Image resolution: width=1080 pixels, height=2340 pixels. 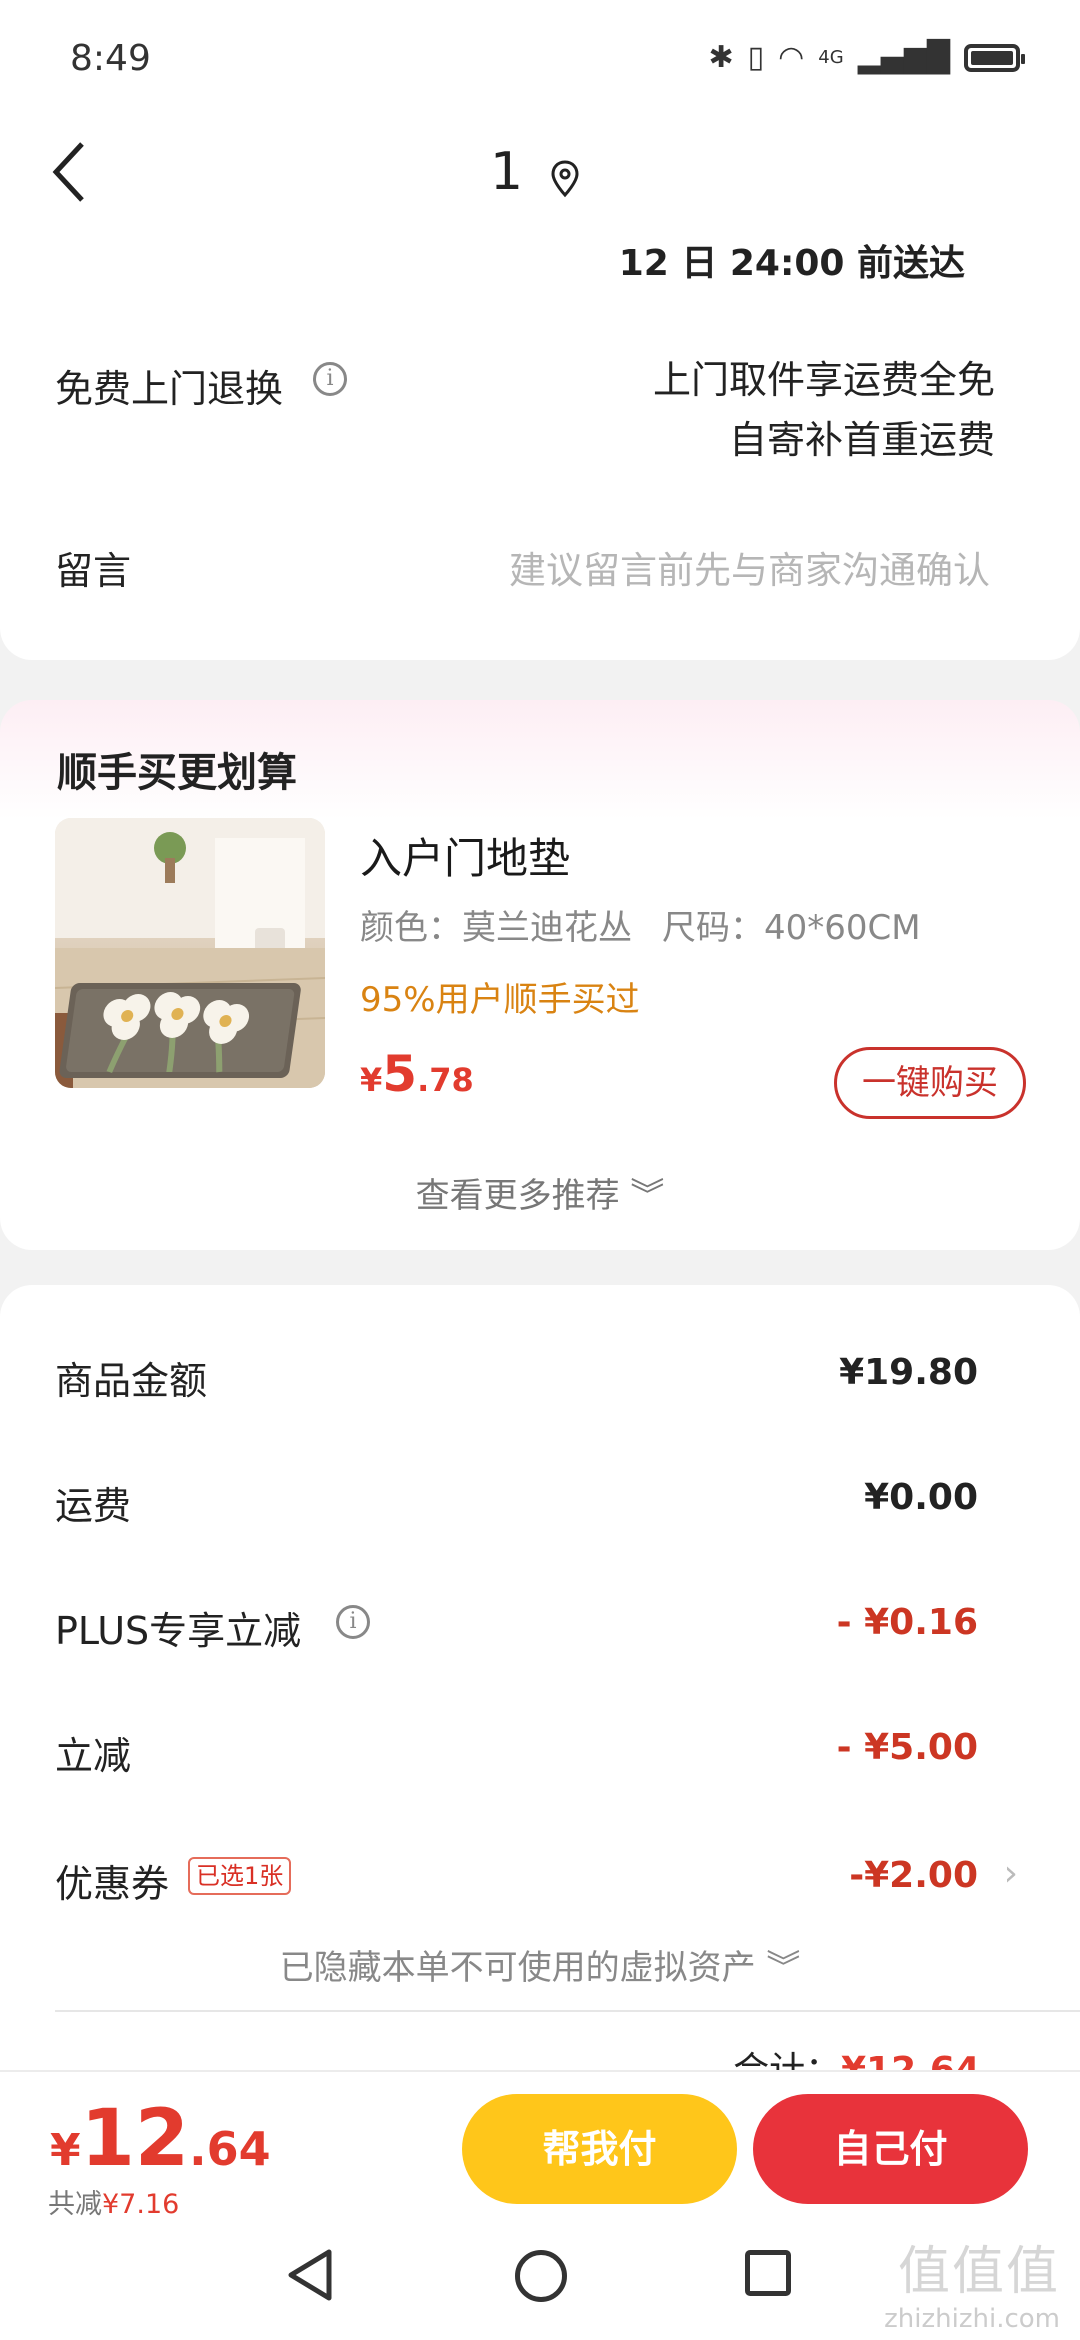 What do you see at coordinates (240, 1876) in the screenshot?
I see `coupon-badge: 已选1张` at bounding box center [240, 1876].